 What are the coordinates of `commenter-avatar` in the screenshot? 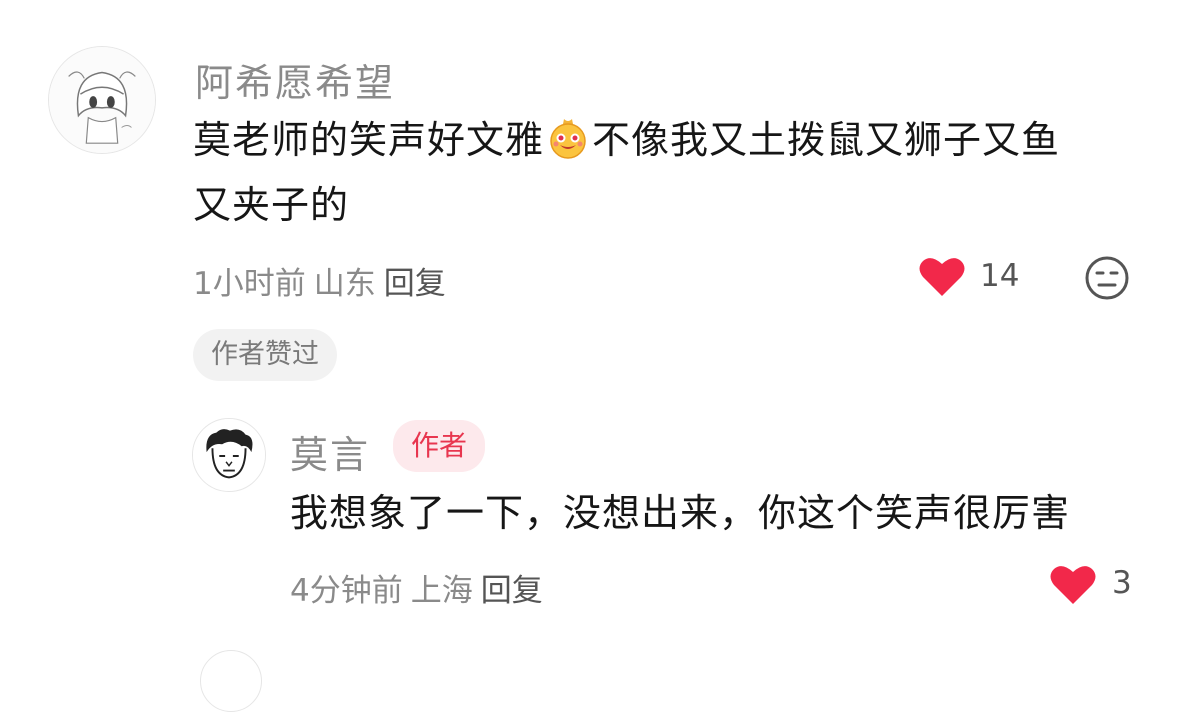 It's located at (102, 100).